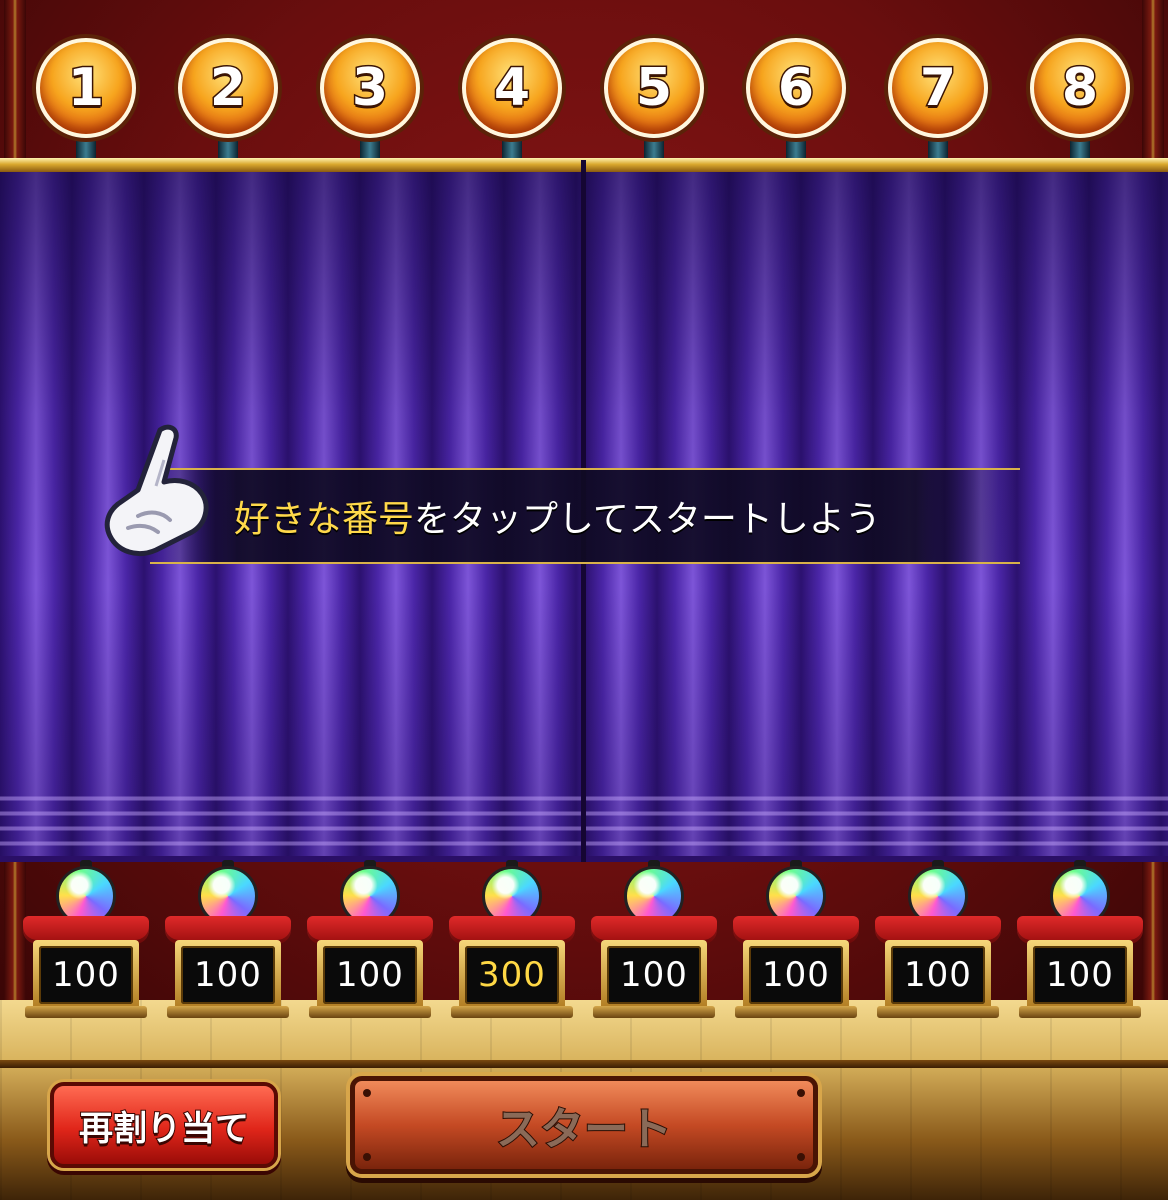 This screenshot has height=1200, width=1168. I want to click on prize-pedestal-5: 100, so click(654, 940).